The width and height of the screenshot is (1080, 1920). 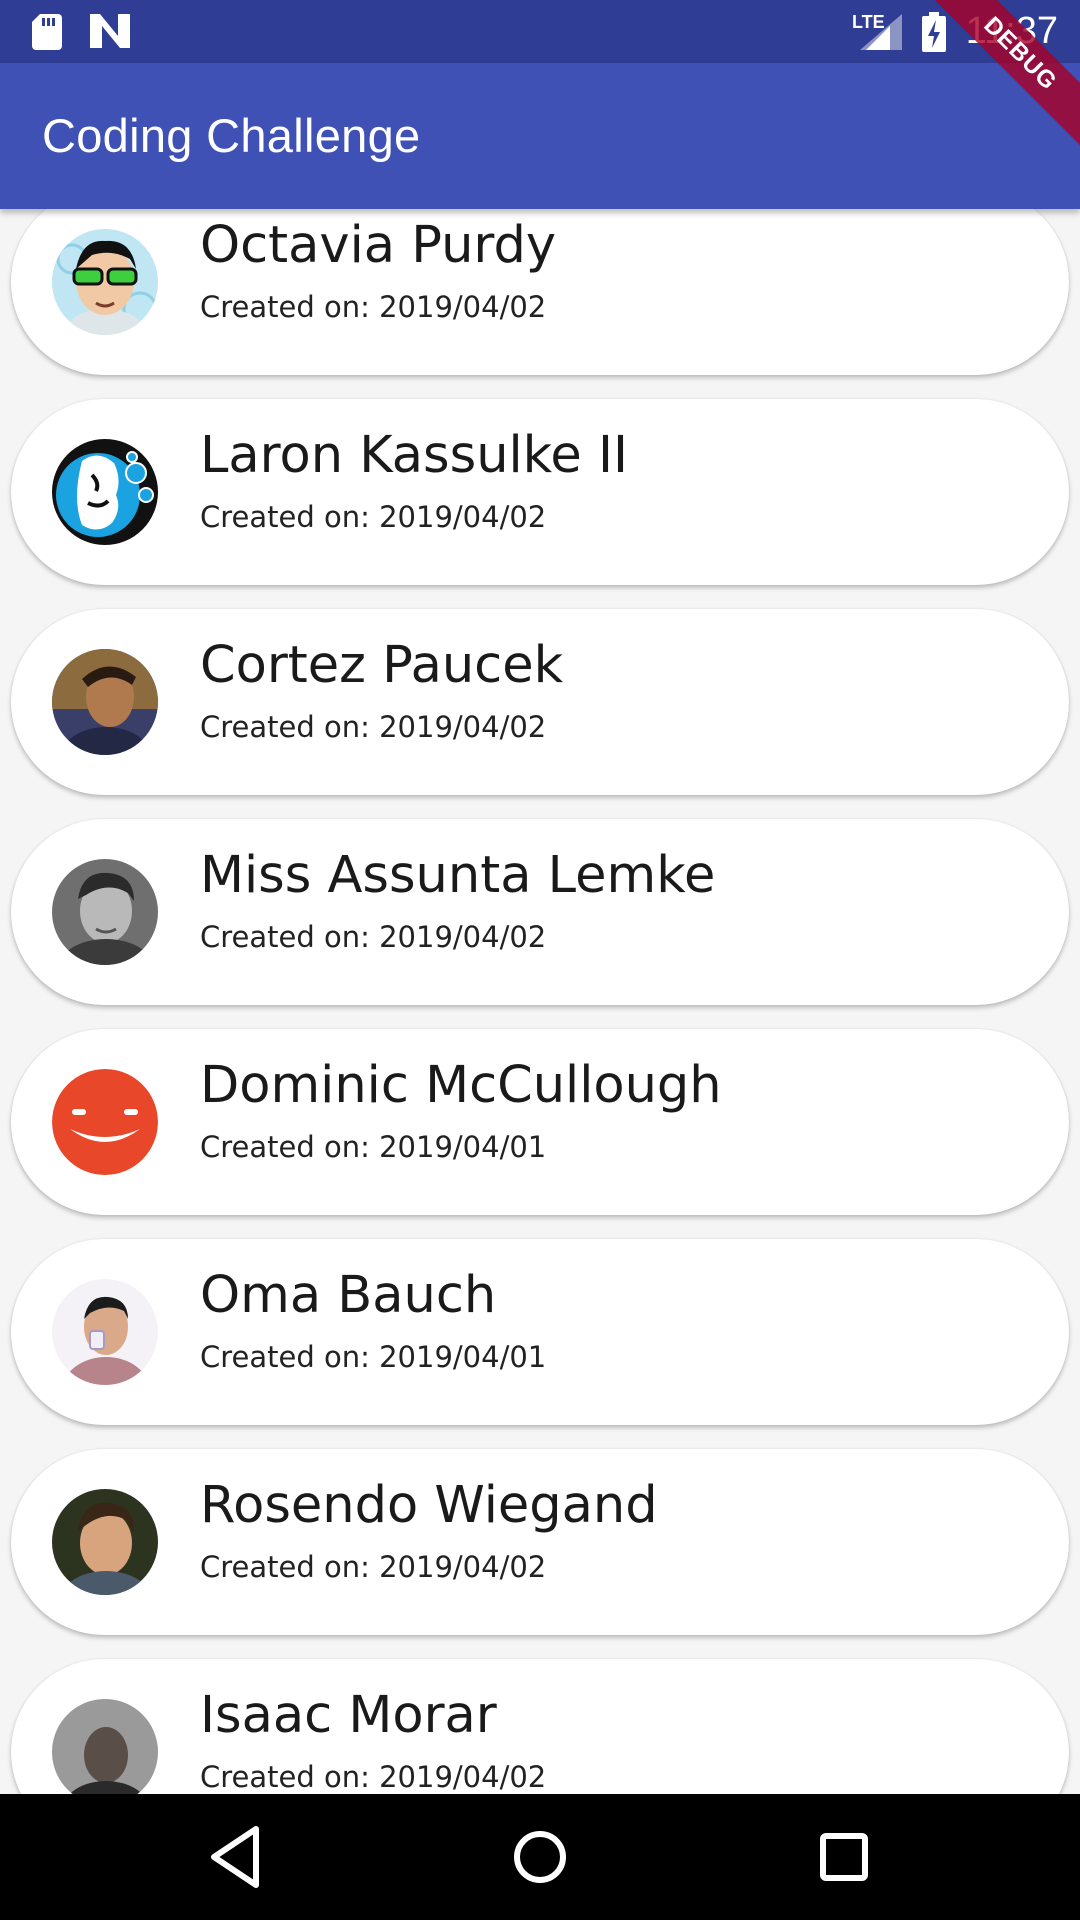 I want to click on back-button, so click(x=236, y=1857).